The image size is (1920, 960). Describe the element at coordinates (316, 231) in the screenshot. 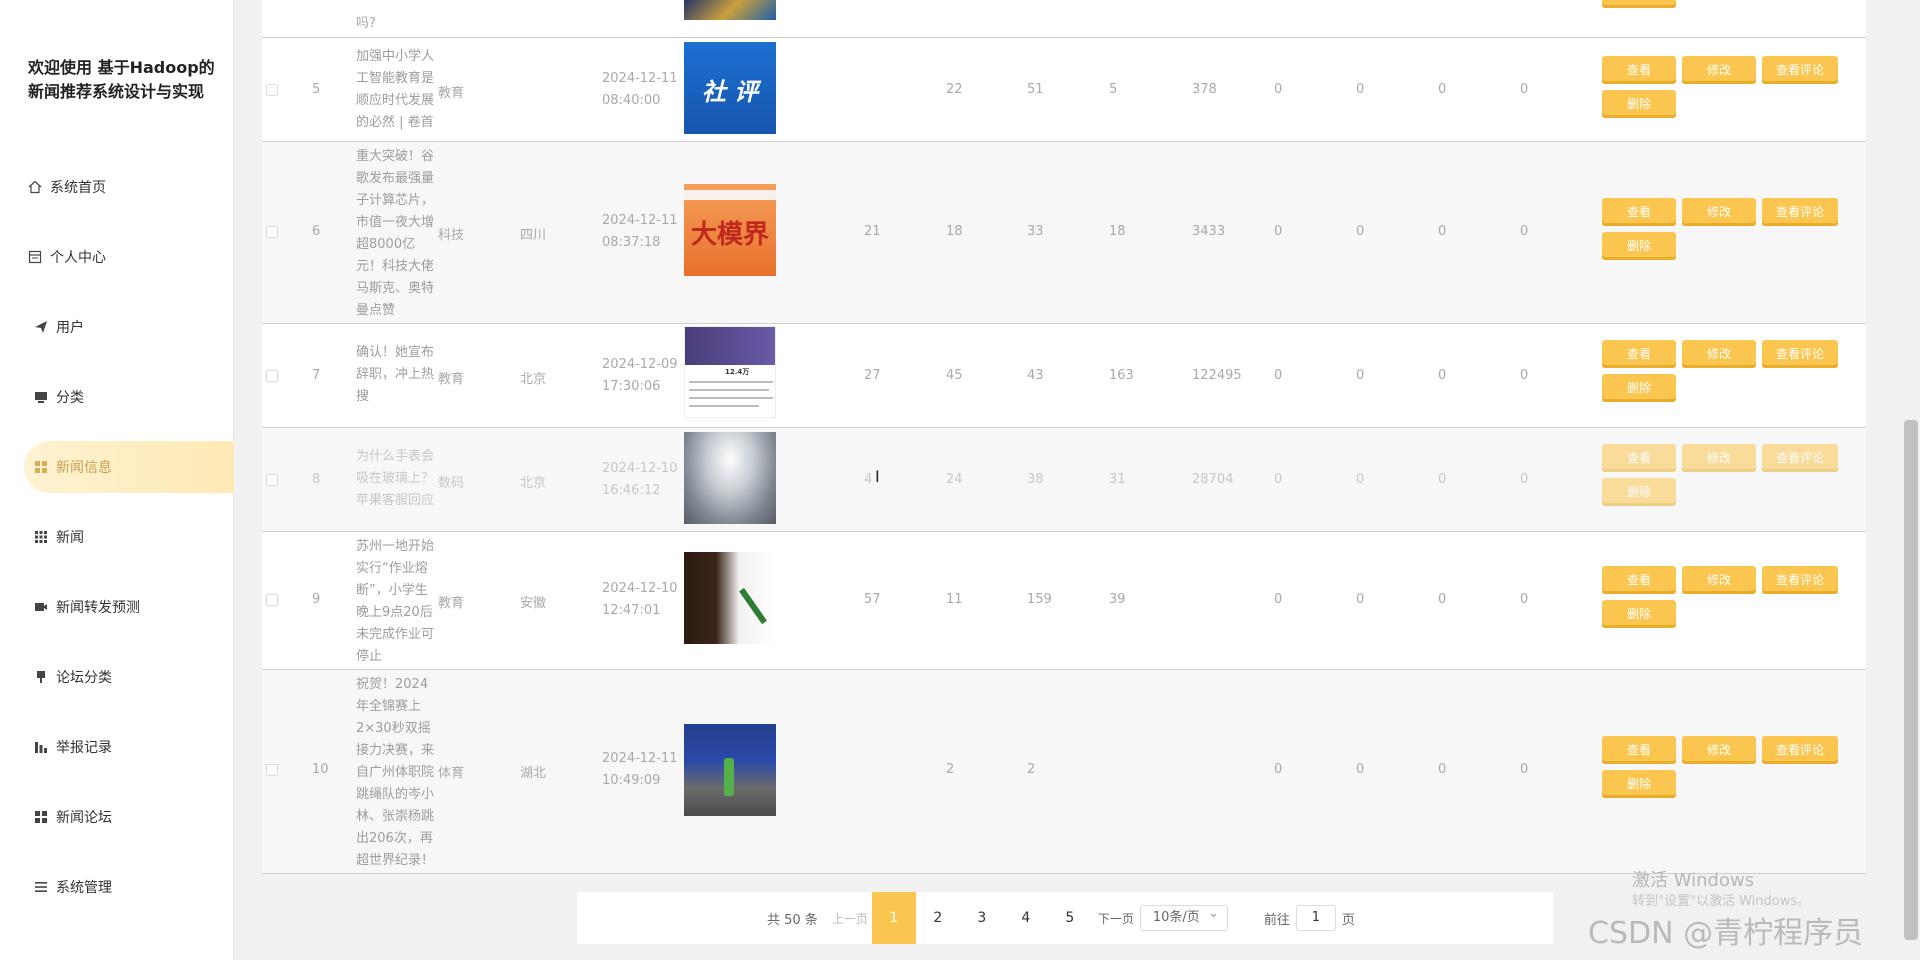

I see `row-number: 6` at that location.